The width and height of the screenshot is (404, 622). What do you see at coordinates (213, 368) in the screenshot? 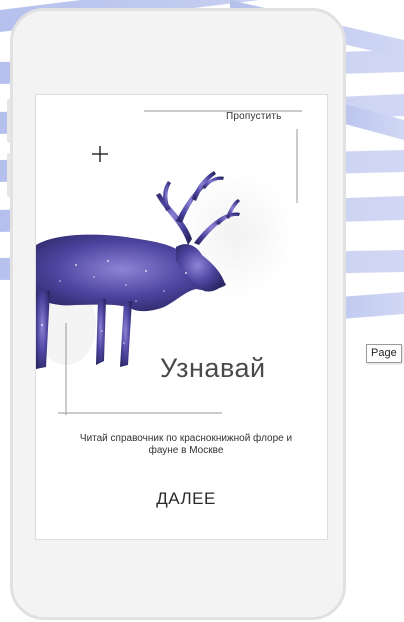
I see `onboarding-headline: Узнавай` at bounding box center [213, 368].